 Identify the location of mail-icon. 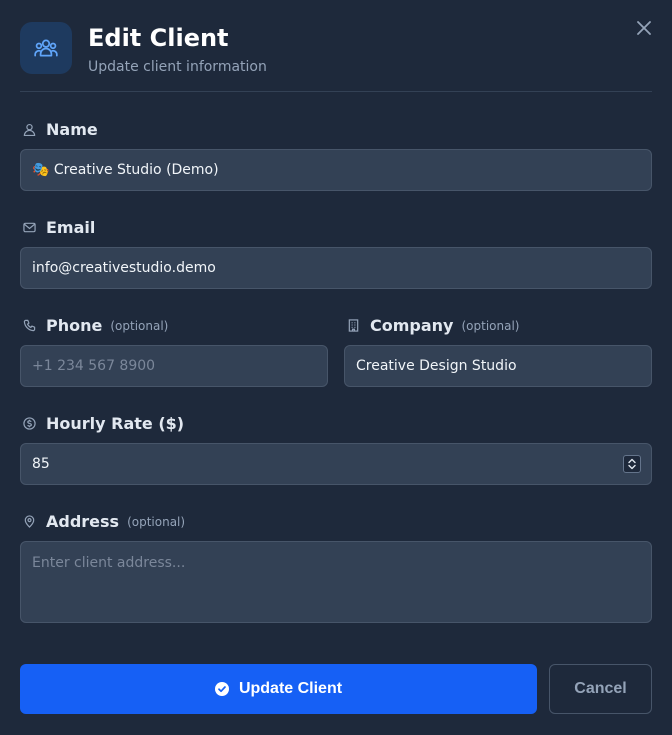
(29, 227).